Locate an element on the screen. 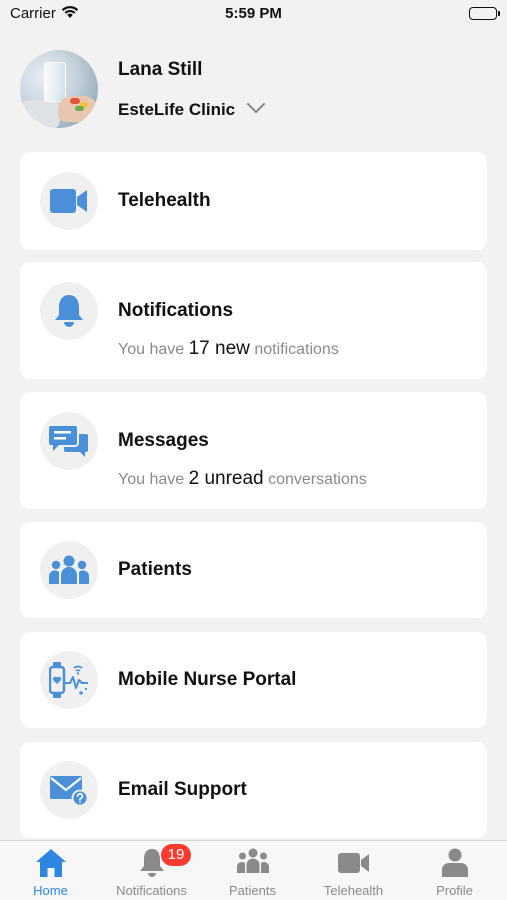  notifications-summary: You have 17 new notifications is located at coordinates (228, 349).